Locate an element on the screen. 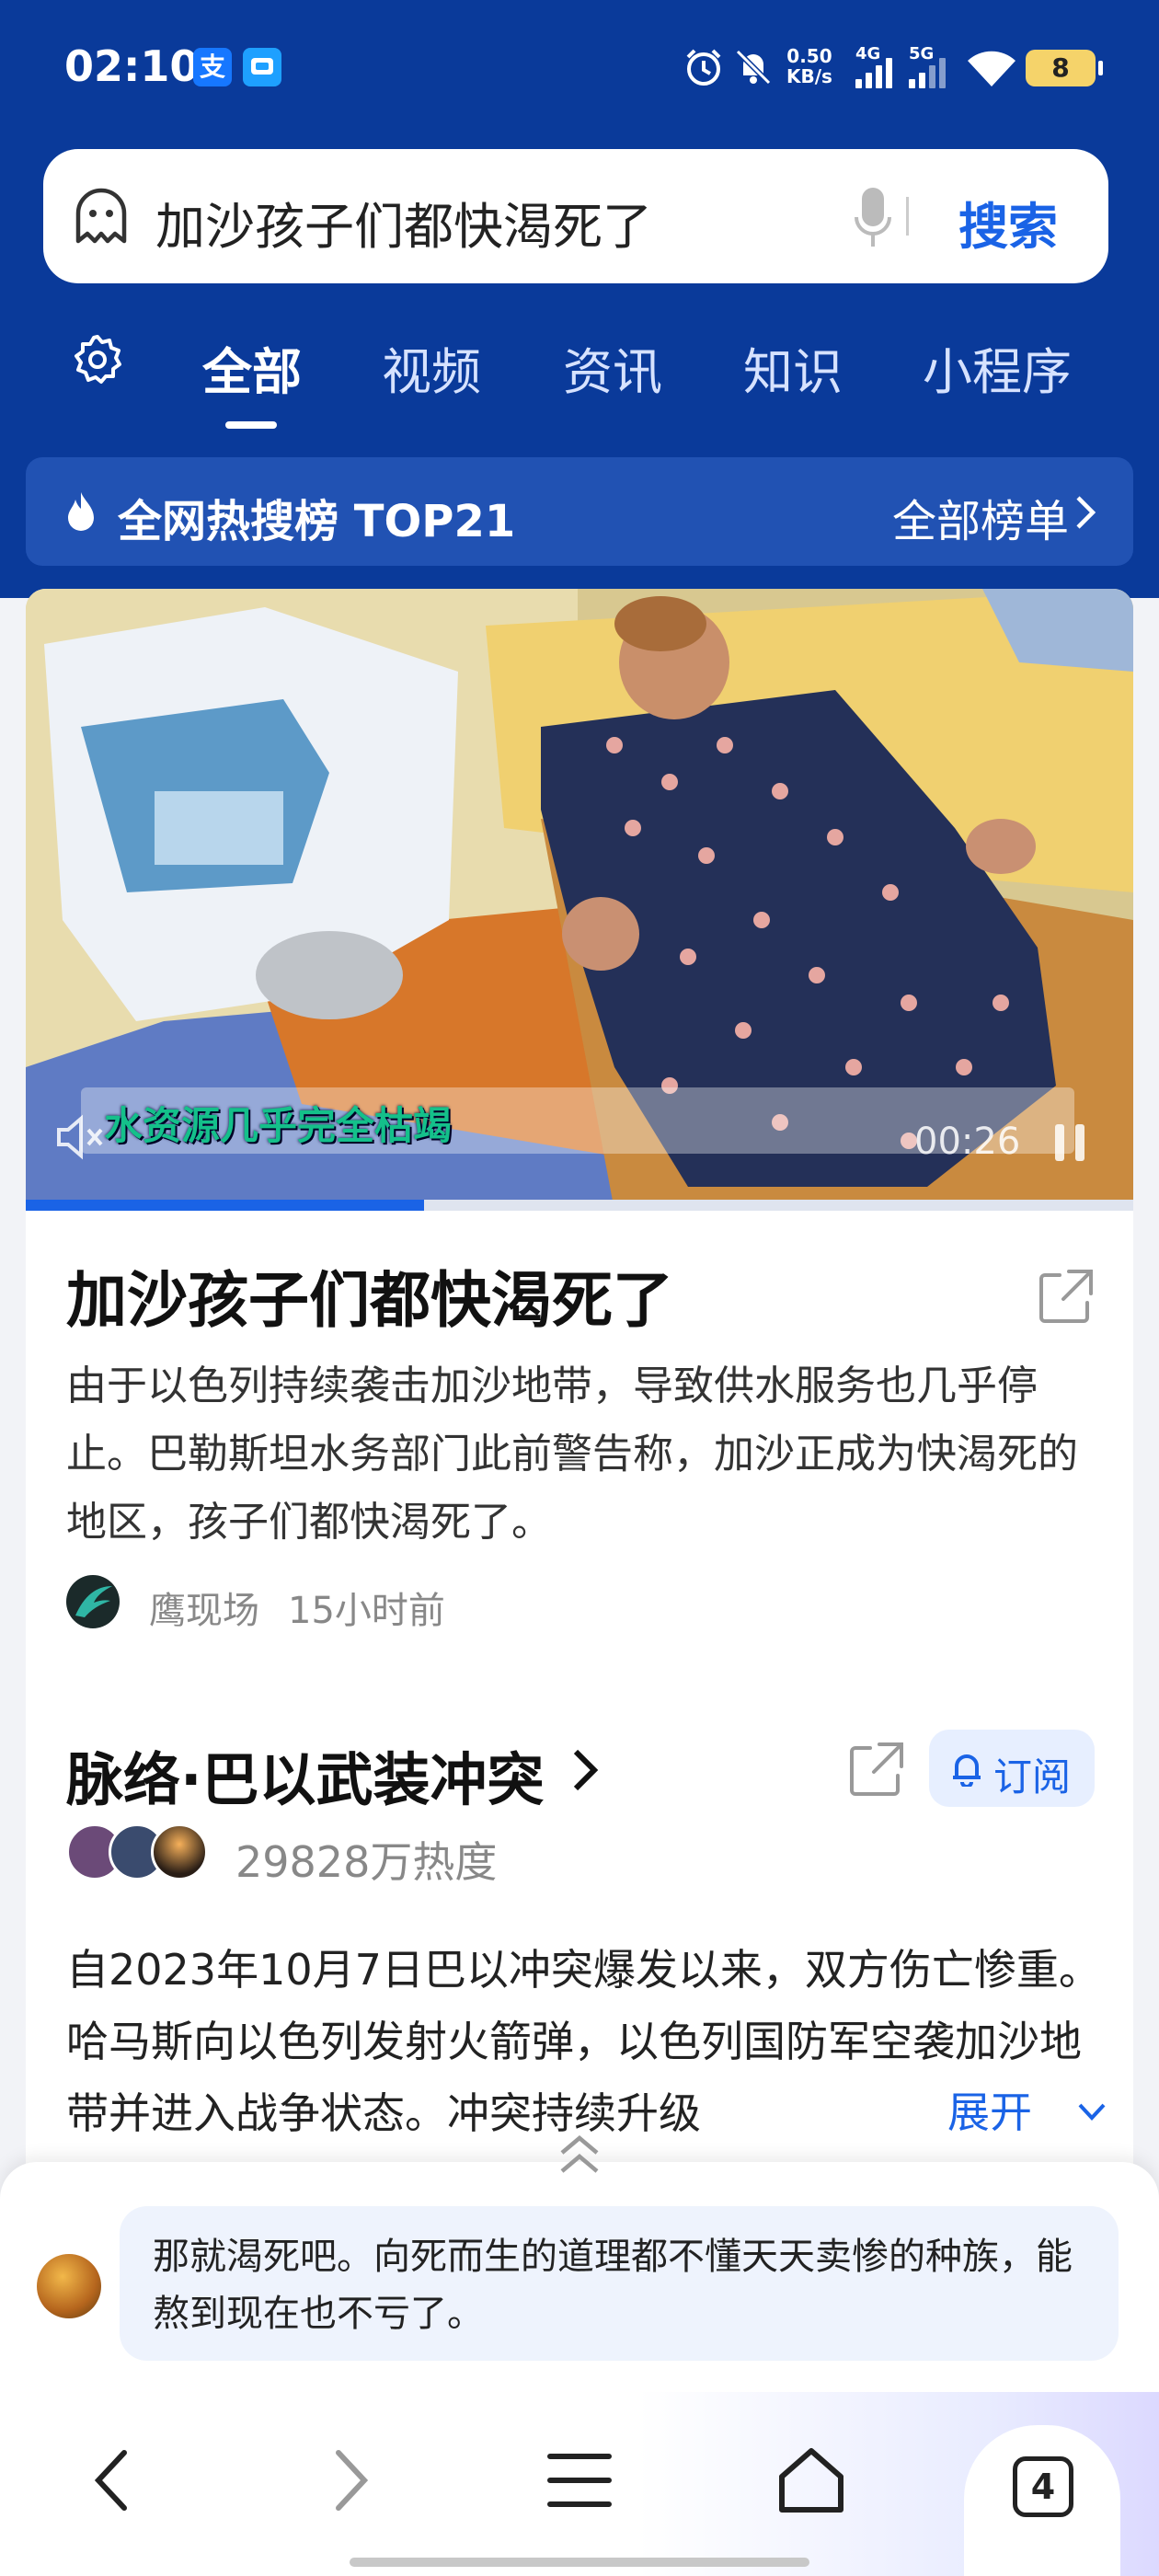 This screenshot has width=1159, height=2576. video-progress-fill is located at coordinates (225, 1205).